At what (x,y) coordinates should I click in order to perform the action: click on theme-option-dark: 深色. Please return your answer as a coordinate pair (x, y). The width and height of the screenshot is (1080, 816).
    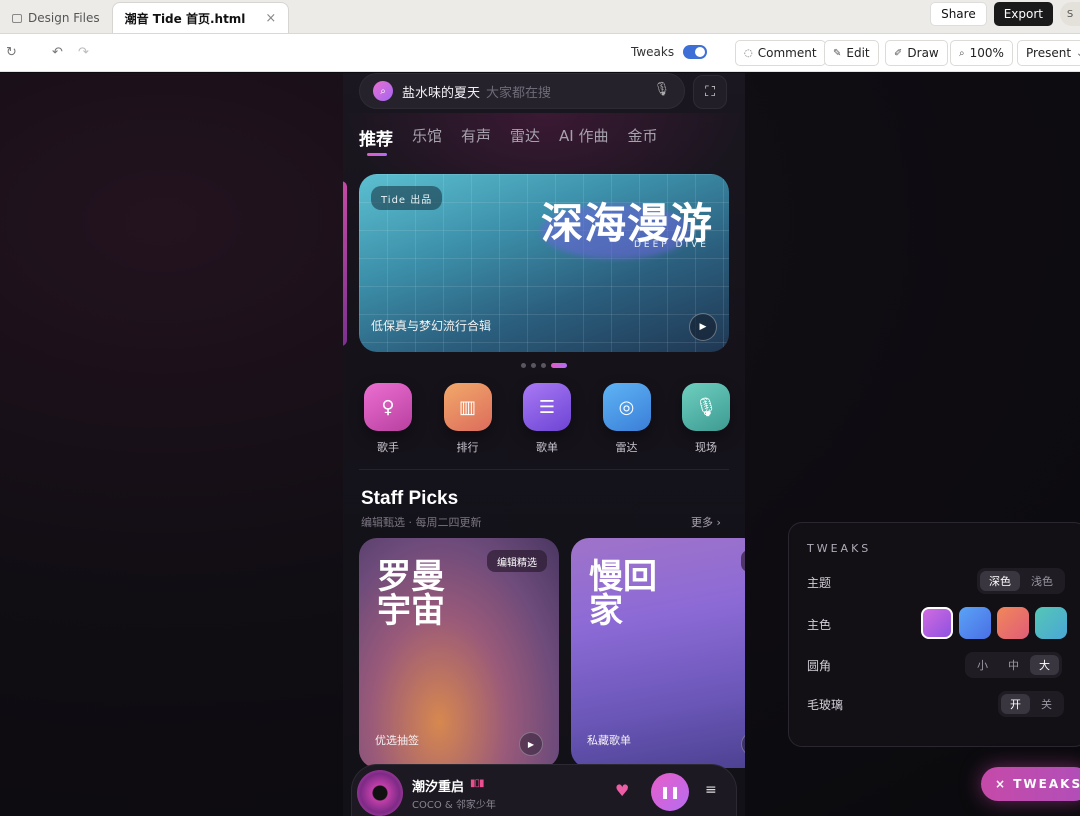
    Looking at the image, I should click on (1000, 581).